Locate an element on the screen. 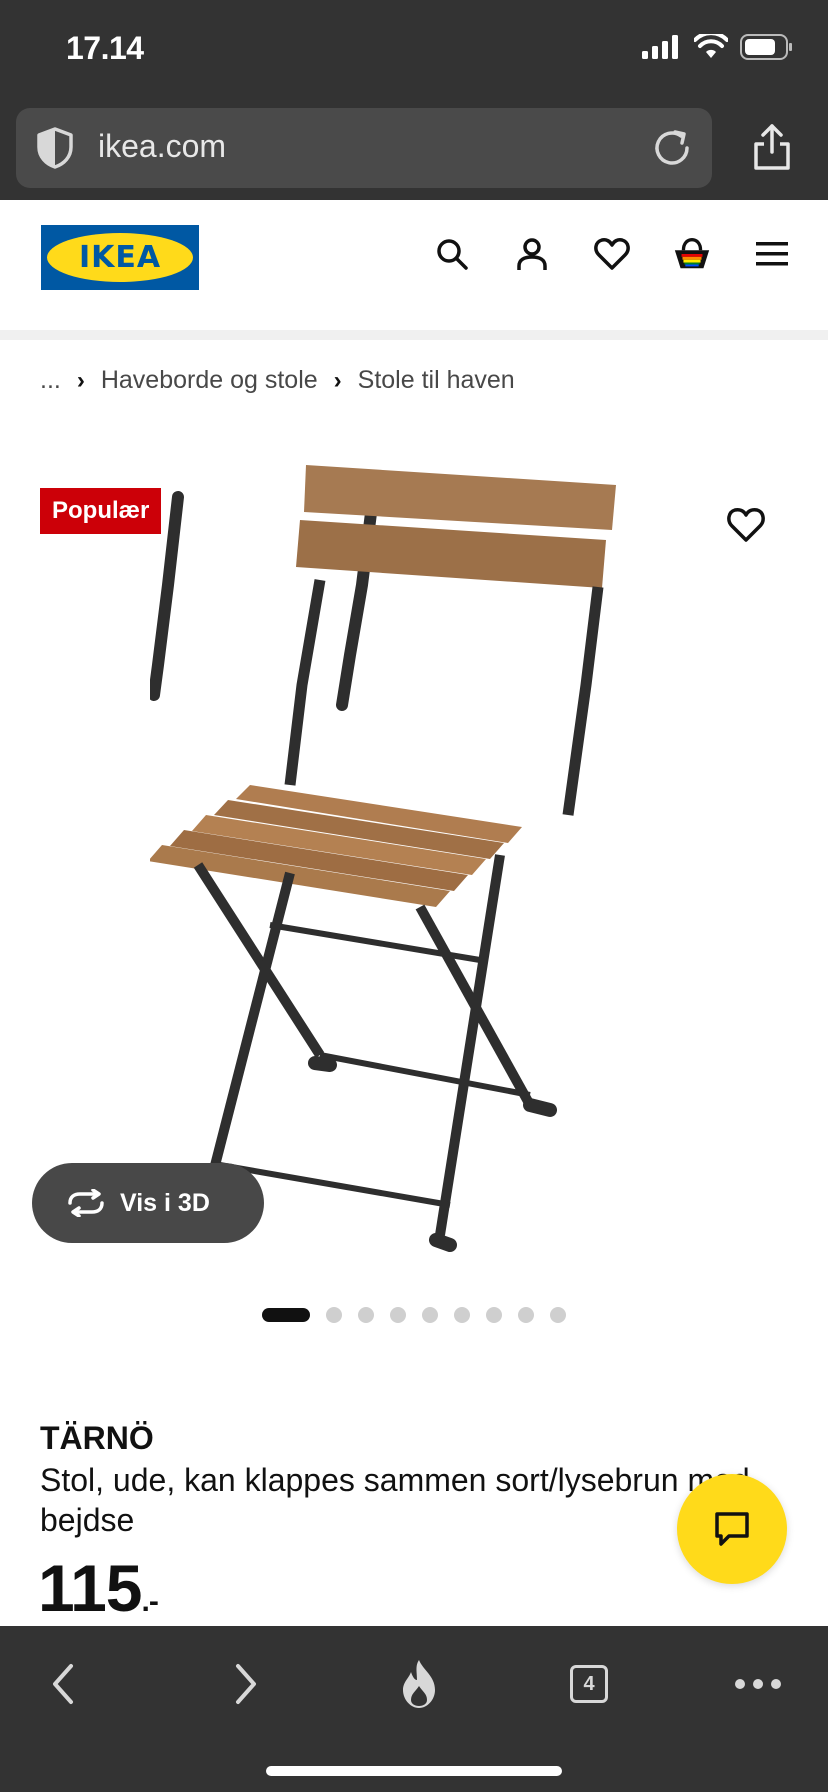  basket-icon is located at coordinates (692, 254).